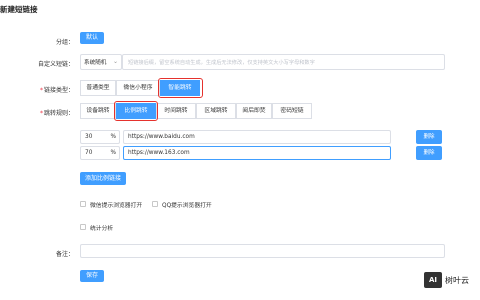 The width and height of the screenshot is (480, 300). I want to click on ratio-percent-value: 30, so click(89, 137).